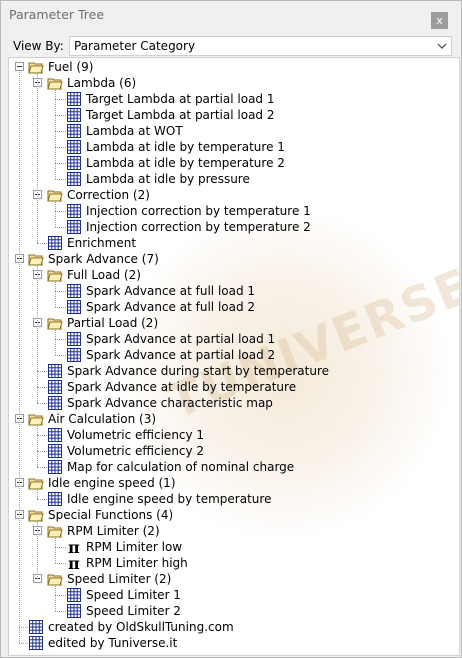 The width and height of the screenshot is (462, 658). What do you see at coordinates (229, 307) in the screenshot?
I see `tree-leaf-node: Spark Advance at full load 2` at bounding box center [229, 307].